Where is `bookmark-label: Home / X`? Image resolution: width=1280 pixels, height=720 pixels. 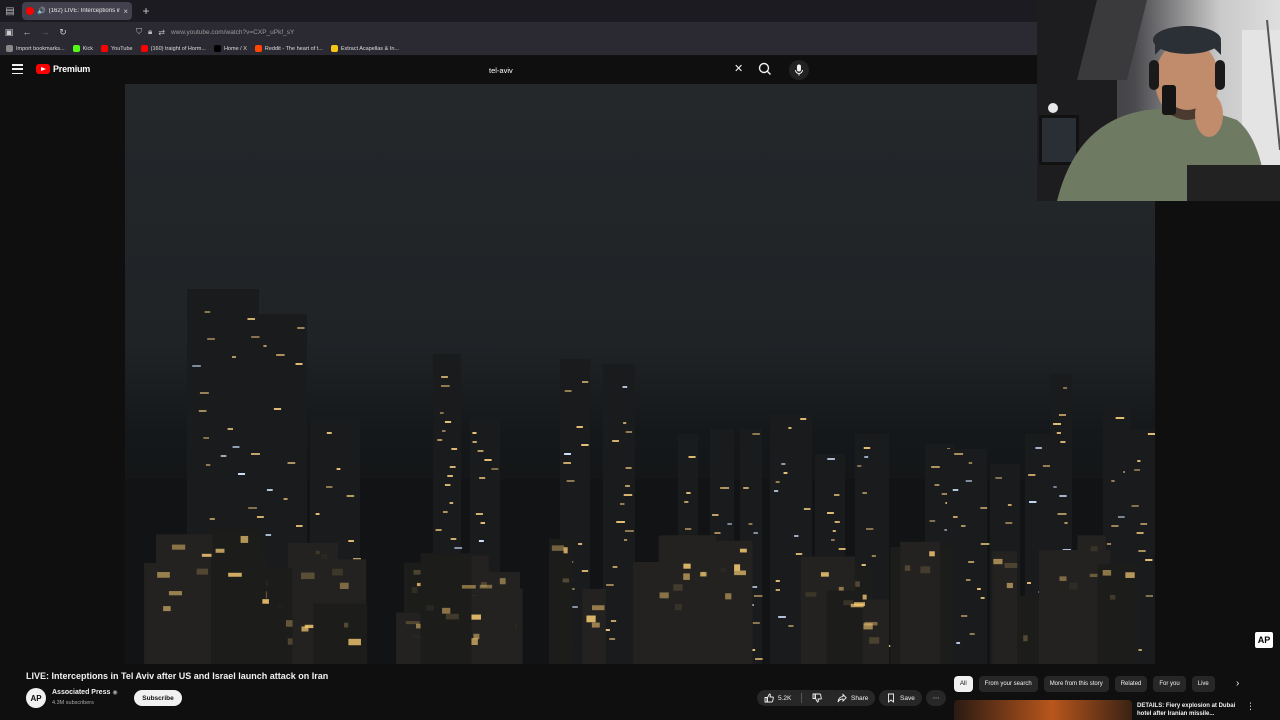 bookmark-label: Home / X is located at coordinates (235, 49).